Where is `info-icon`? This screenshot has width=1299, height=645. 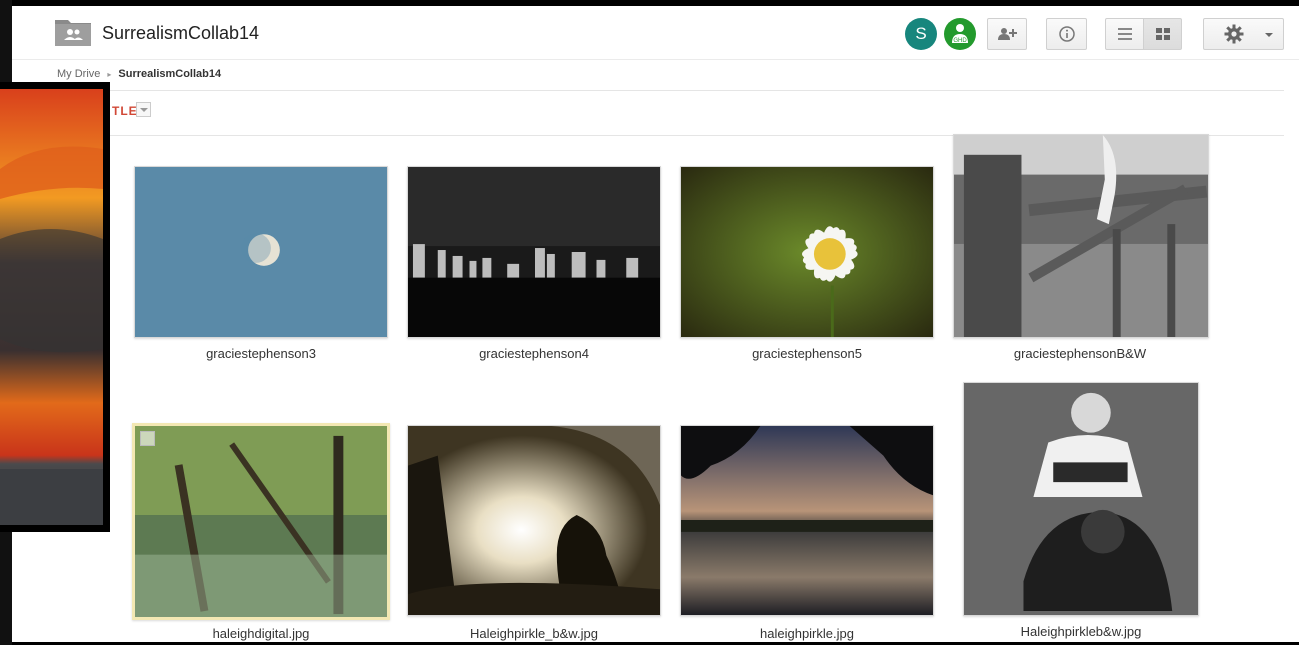 info-icon is located at coordinates (1066, 34).